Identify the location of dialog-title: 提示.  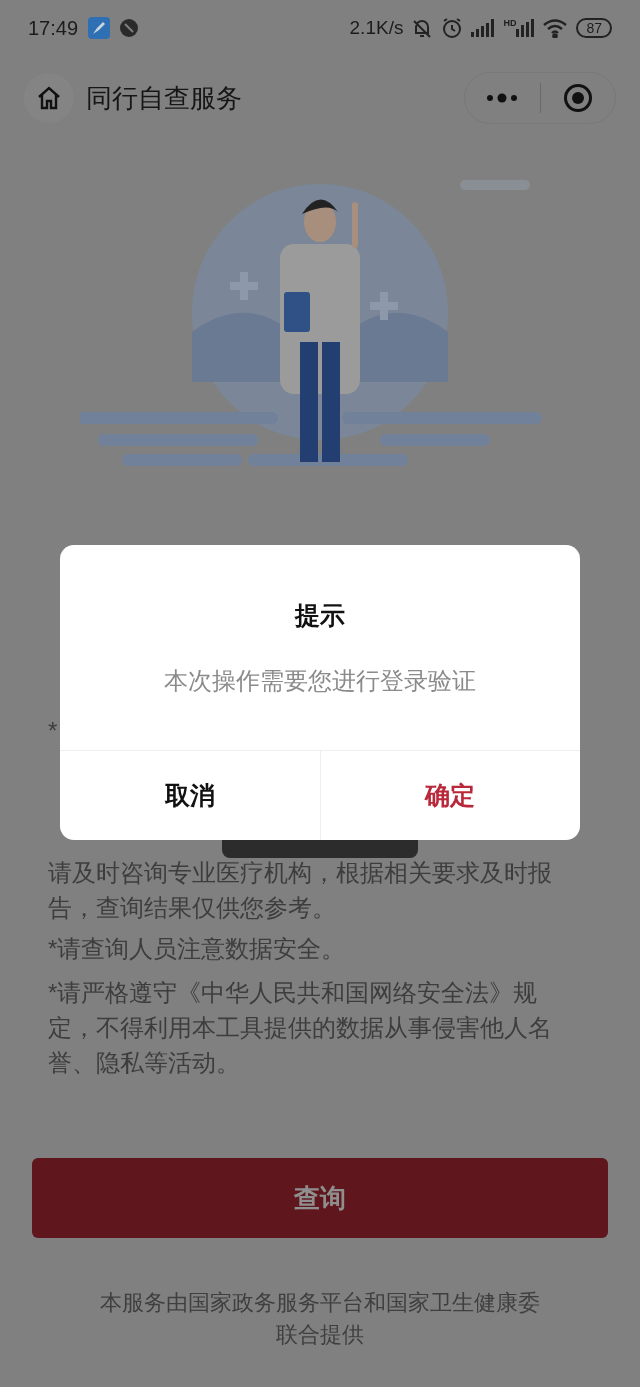
(320, 615).